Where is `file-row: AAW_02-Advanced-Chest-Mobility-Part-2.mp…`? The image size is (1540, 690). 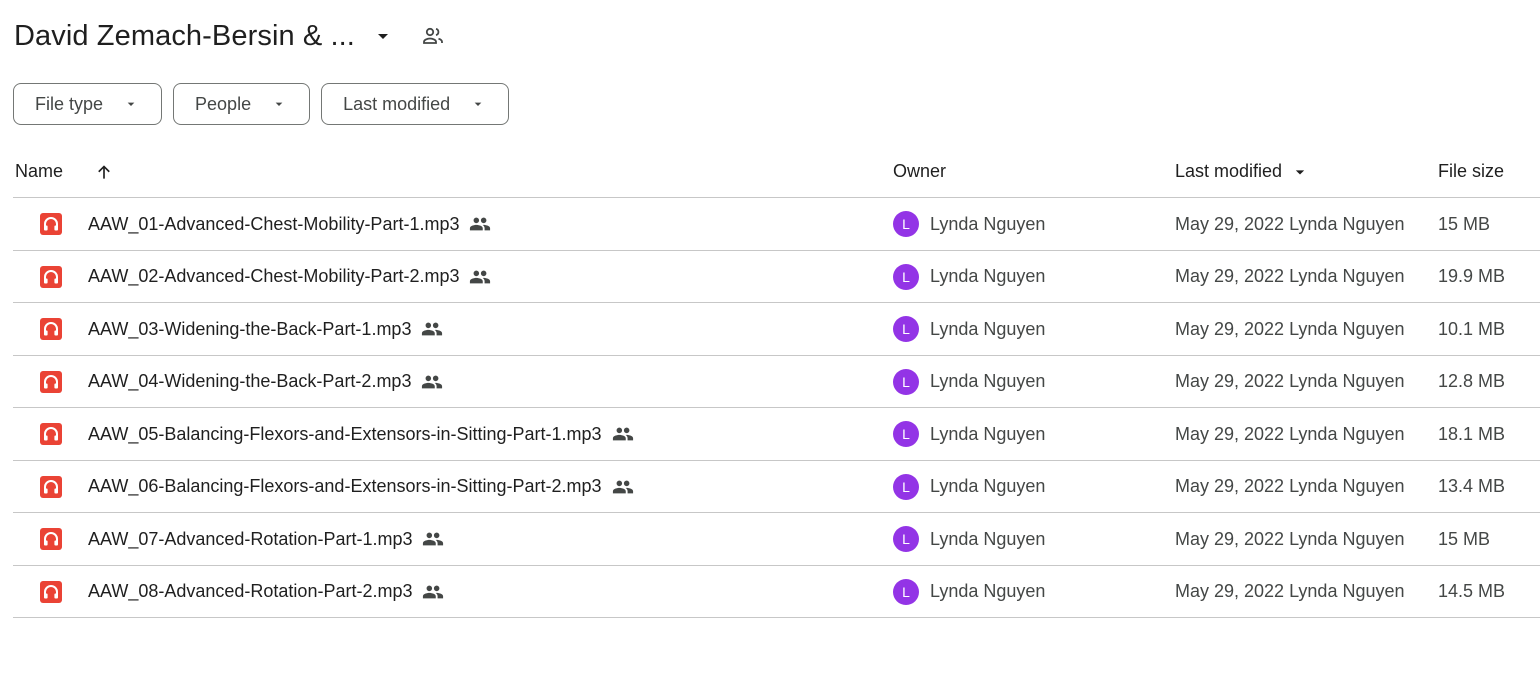
file-row: AAW_02-Advanced-Chest-Mobility-Part-2.mp… is located at coordinates (776, 277).